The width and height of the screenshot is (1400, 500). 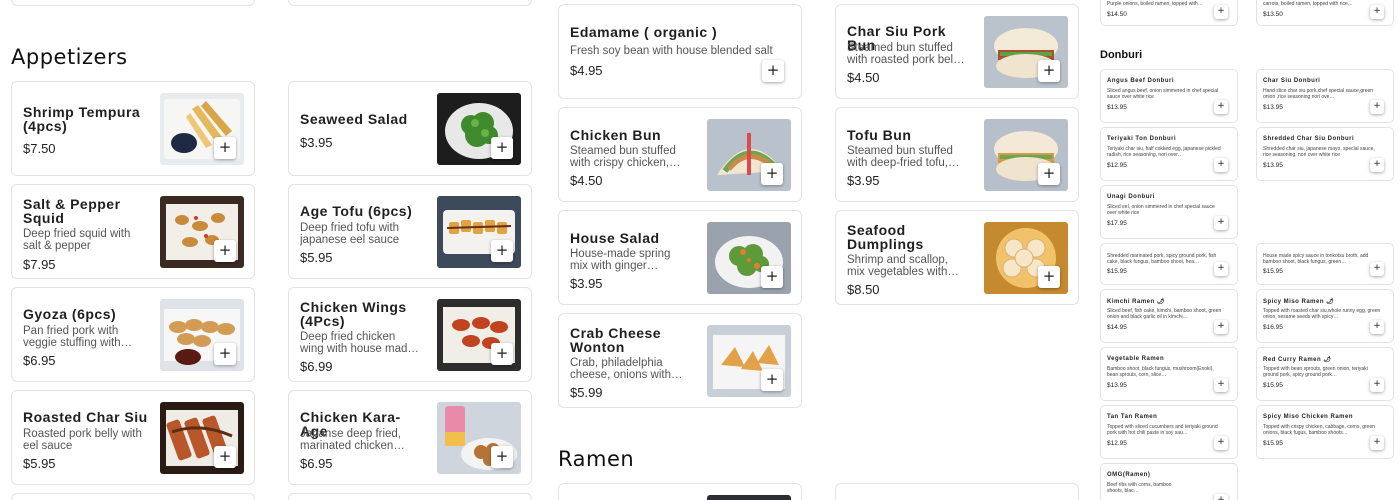 What do you see at coordinates (1292, 81) in the screenshot?
I see `item-name: Char Siu Donburi` at bounding box center [1292, 81].